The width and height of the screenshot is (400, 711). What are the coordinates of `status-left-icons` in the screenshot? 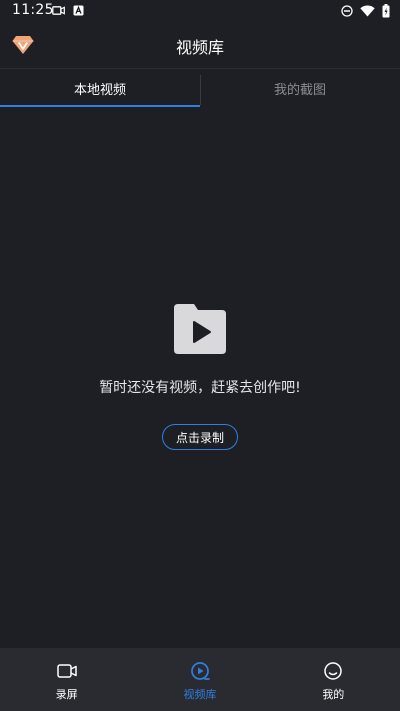 It's located at (68, 10).